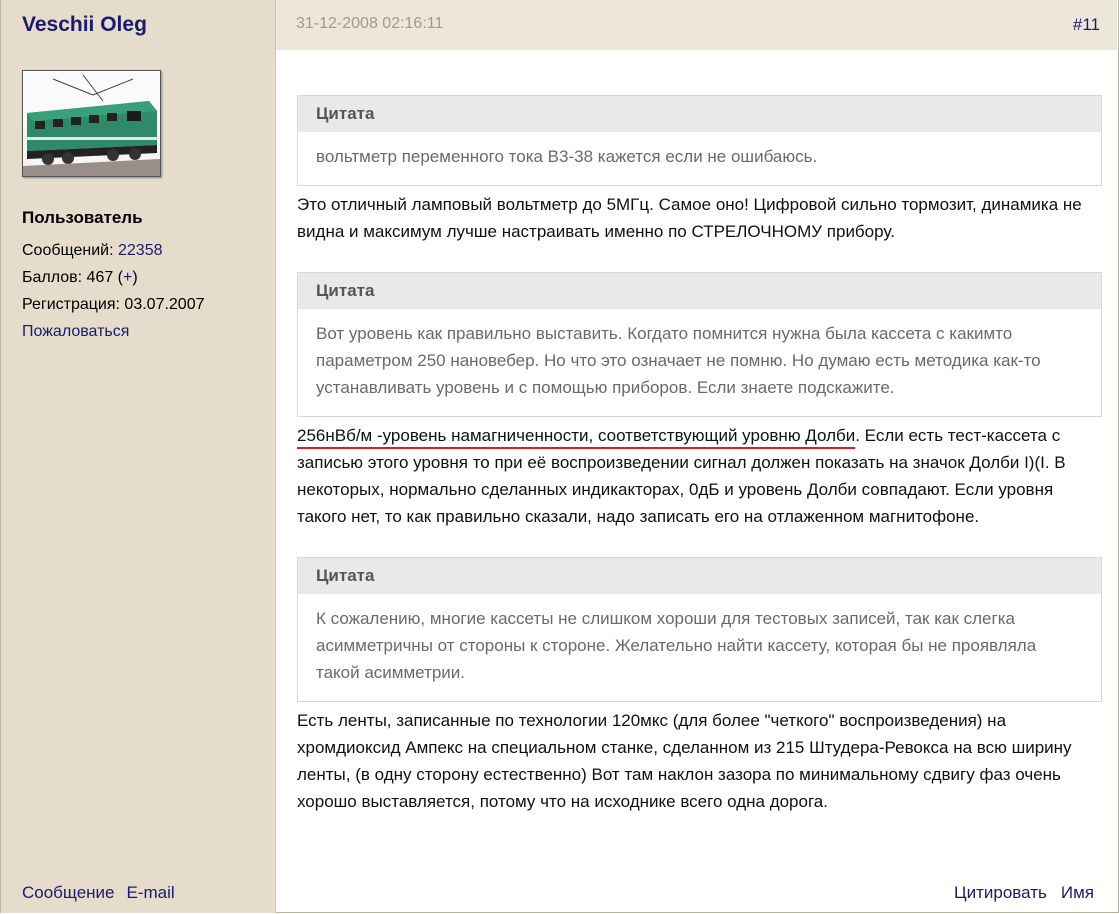  I want to click on registration-date: Регистрация: 03.07.2007, so click(113, 304).